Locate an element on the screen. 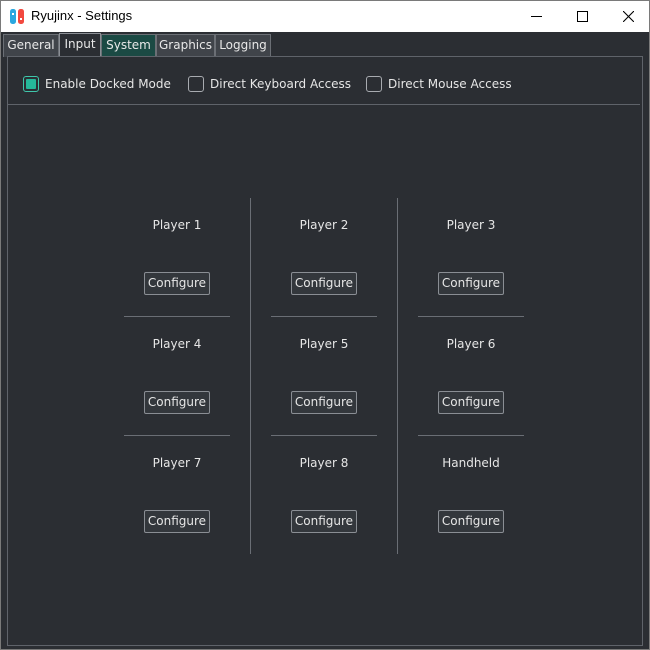 The width and height of the screenshot is (650, 650). close-button is located at coordinates (627, 16).